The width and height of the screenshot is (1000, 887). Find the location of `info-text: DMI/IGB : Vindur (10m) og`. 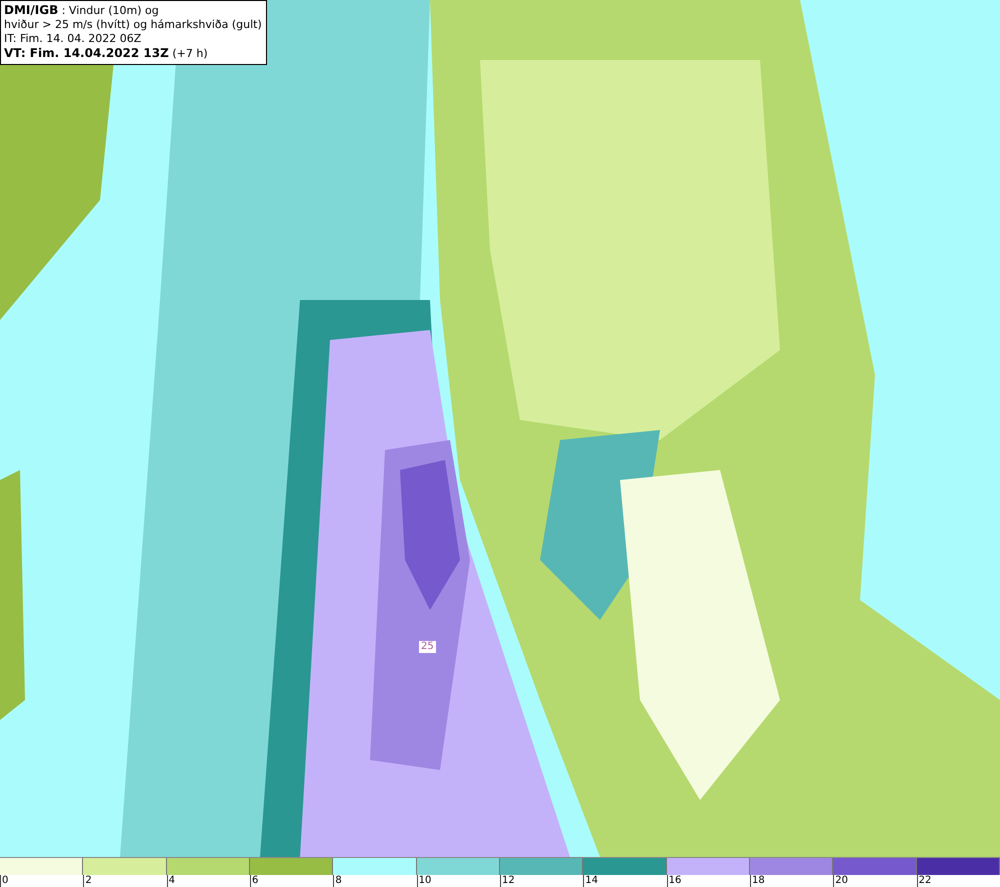

info-text: DMI/IGB : Vindur (10m) og is located at coordinates (82, 10).